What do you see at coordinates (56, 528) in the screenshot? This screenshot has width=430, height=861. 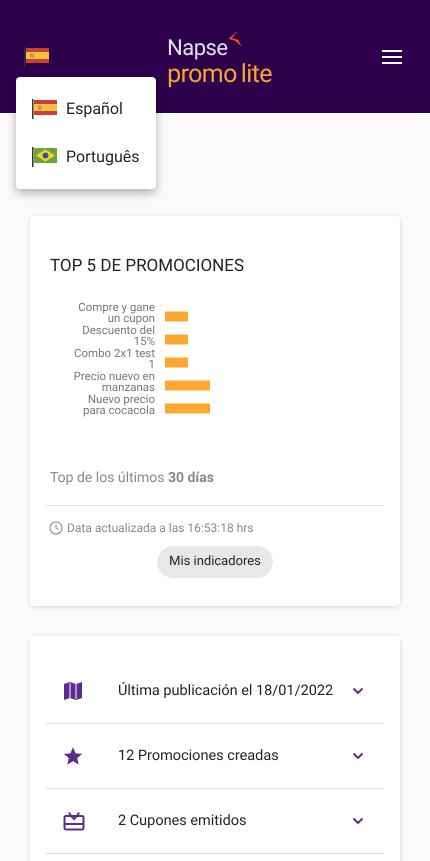 I see `clock-icon` at bounding box center [56, 528].